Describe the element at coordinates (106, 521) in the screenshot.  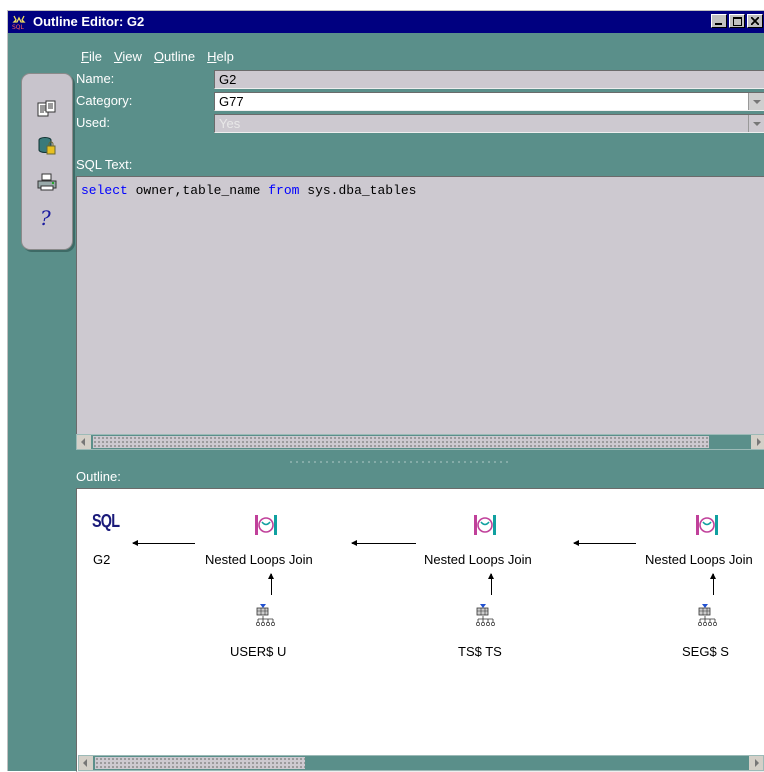
I see `sql-root-icon: SQL` at that location.